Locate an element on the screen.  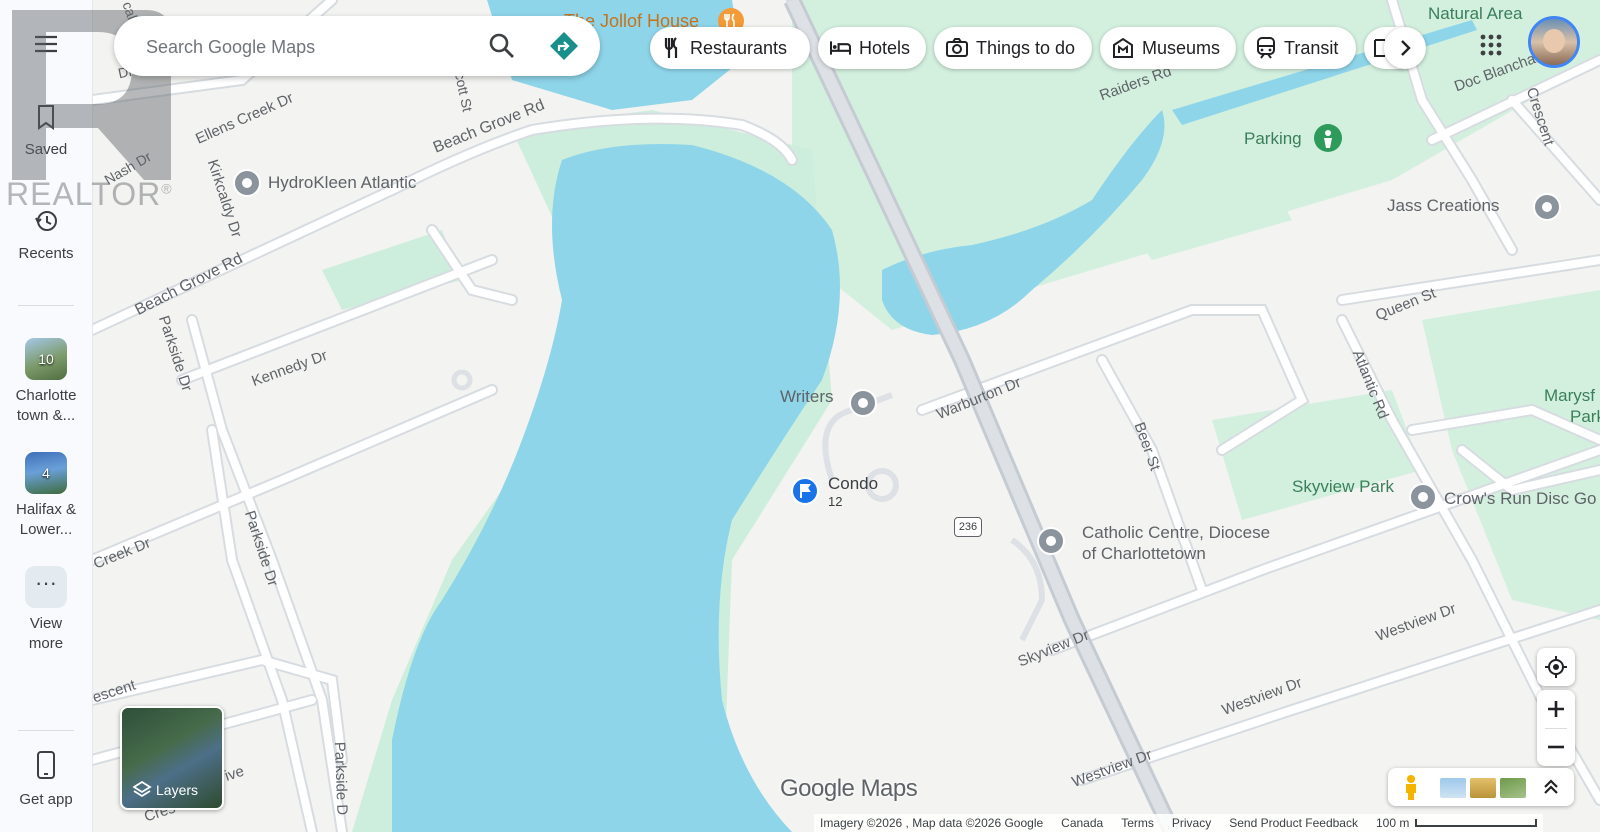
footer-imagery: Imagery ©2026 , Map data ©2026 Google is located at coordinates (932, 823).